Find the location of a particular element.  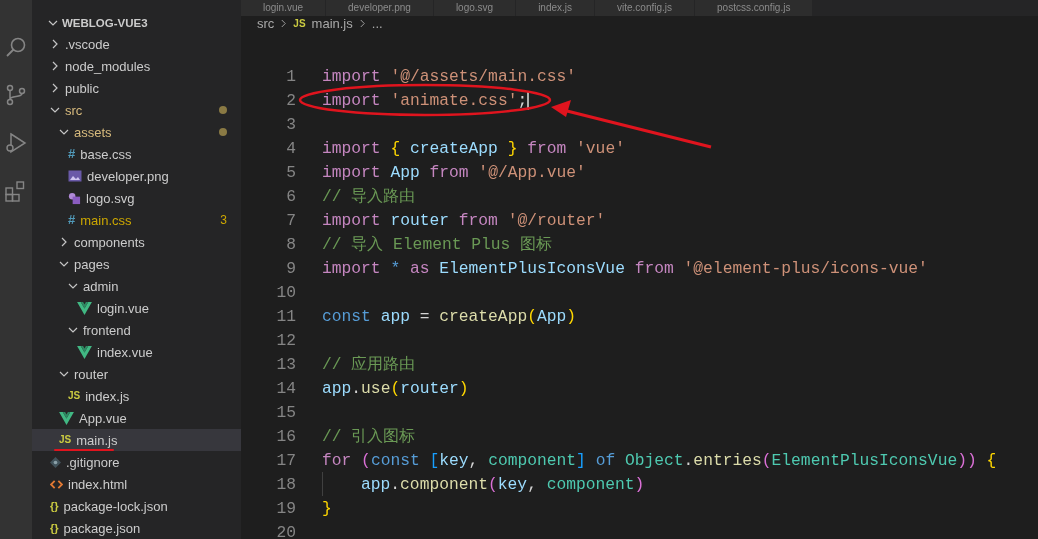

code-line: import 'animate.css'; is located at coordinates (425, 100).